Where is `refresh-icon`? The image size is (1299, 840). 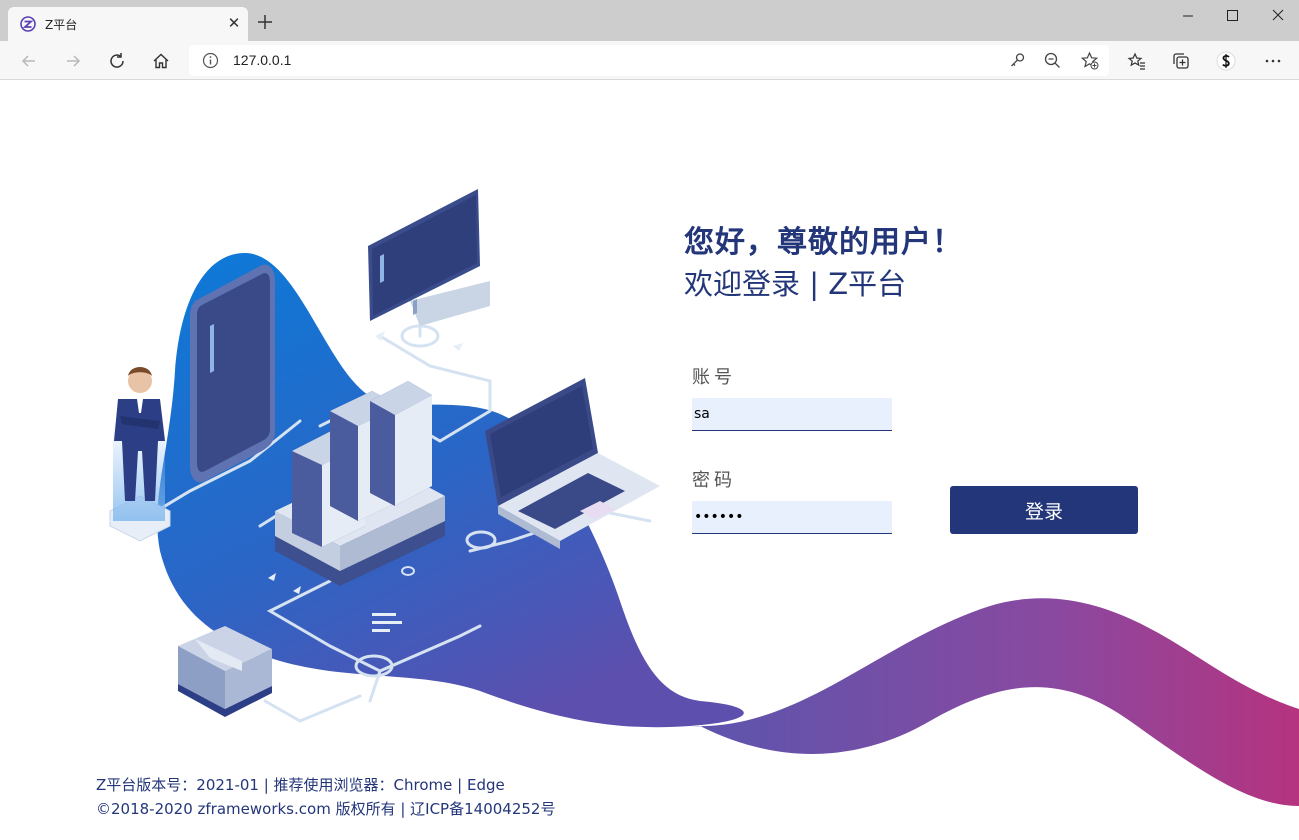 refresh-icon is located at coordinates (117, 61).